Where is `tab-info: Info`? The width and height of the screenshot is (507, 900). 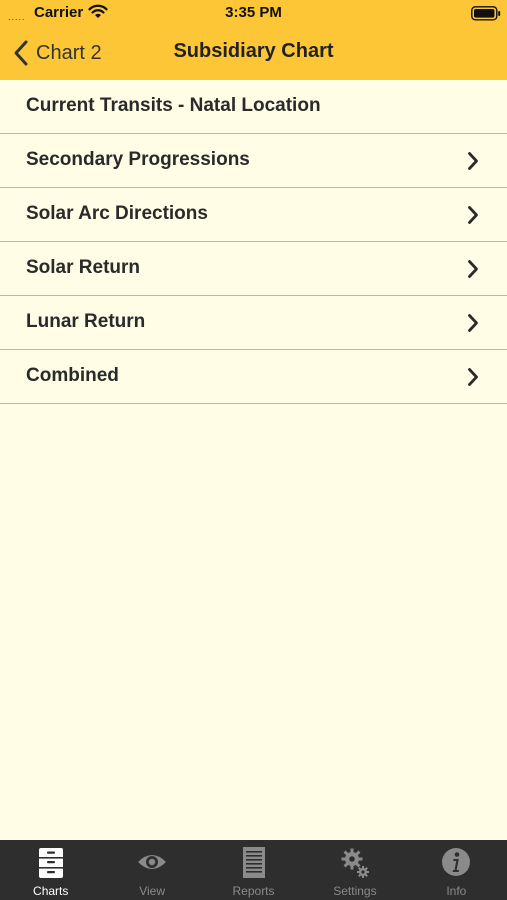
tab-info: Info is located at coordinates (456, 870).